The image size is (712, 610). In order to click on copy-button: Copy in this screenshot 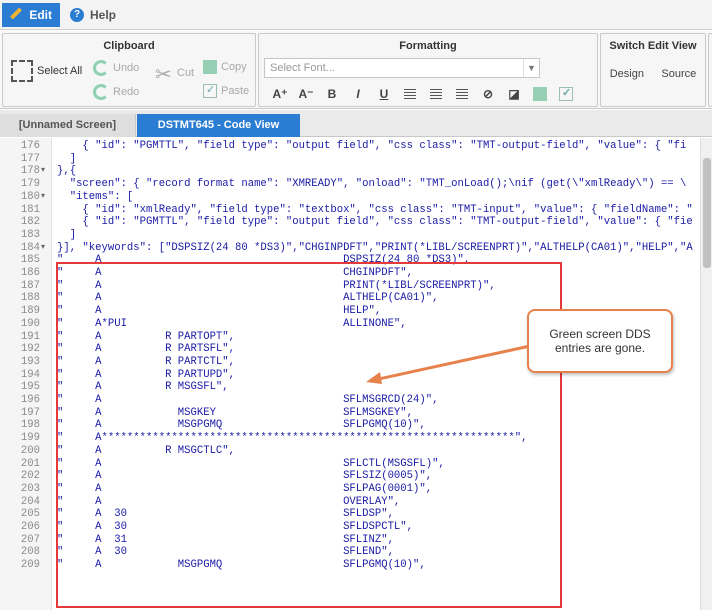, I will do `click(225, 67)`.